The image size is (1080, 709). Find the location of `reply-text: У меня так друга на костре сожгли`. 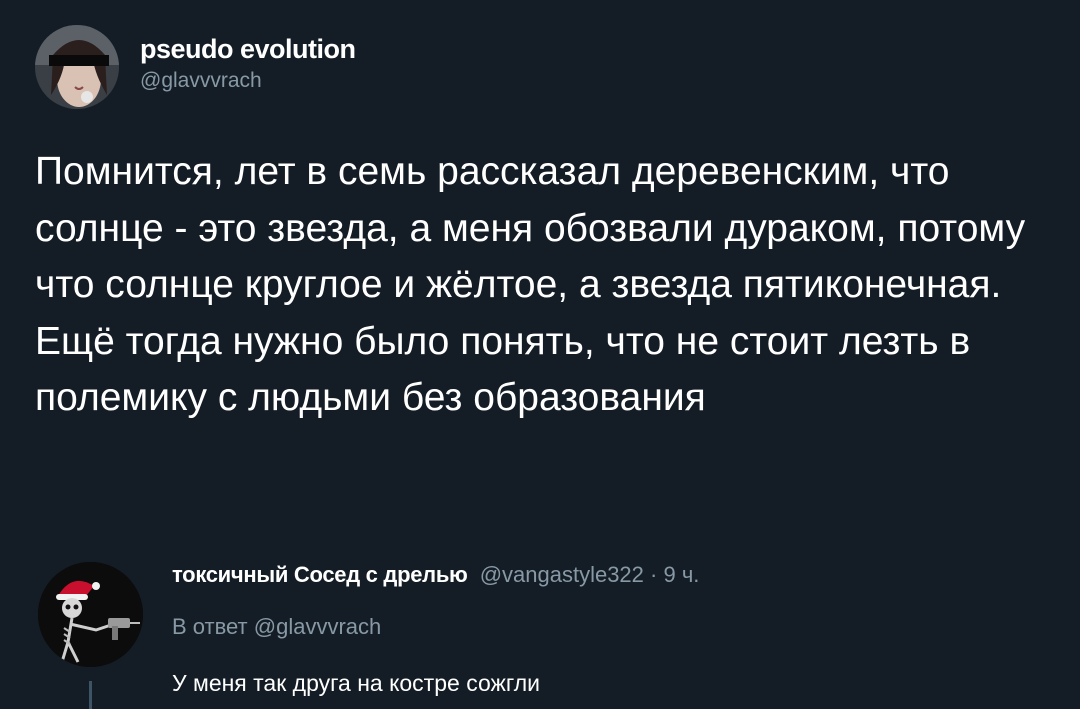

reply-text: У меня так друга на костре сожгли is located at coordinates (356, 683).